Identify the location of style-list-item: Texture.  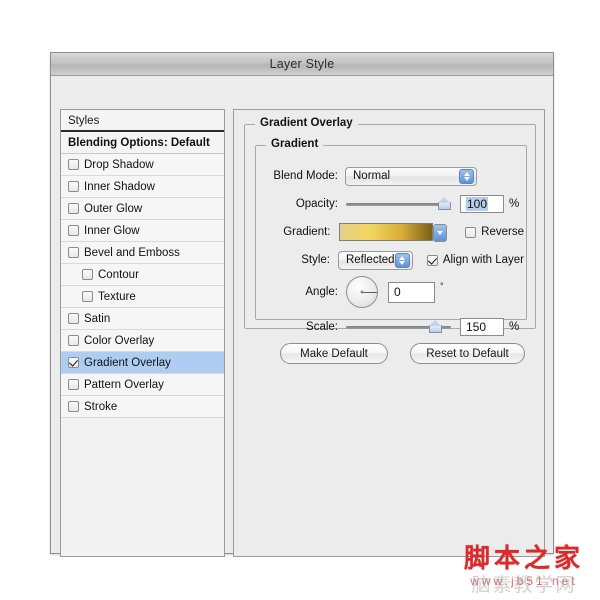
(142, 297).